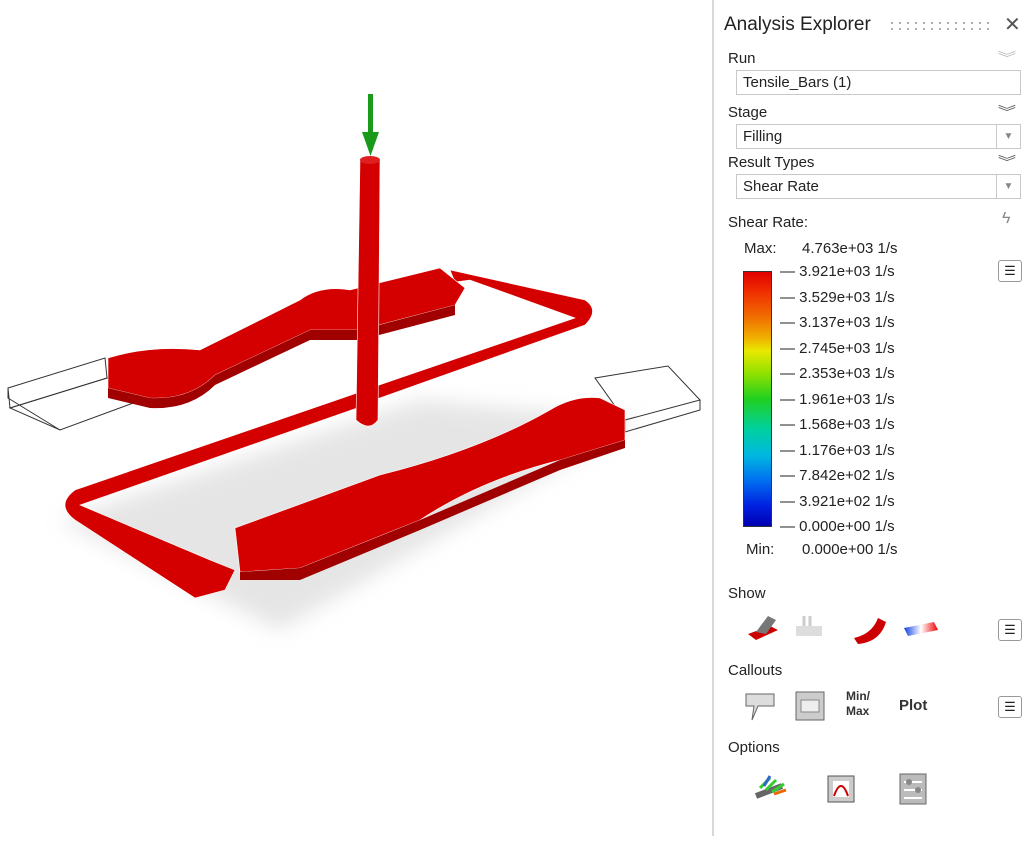 The width and height of the screenshot is (1031, 841). I want to click on legend-tick-label: — 3.921e+03 1/s, so click(837, 271).